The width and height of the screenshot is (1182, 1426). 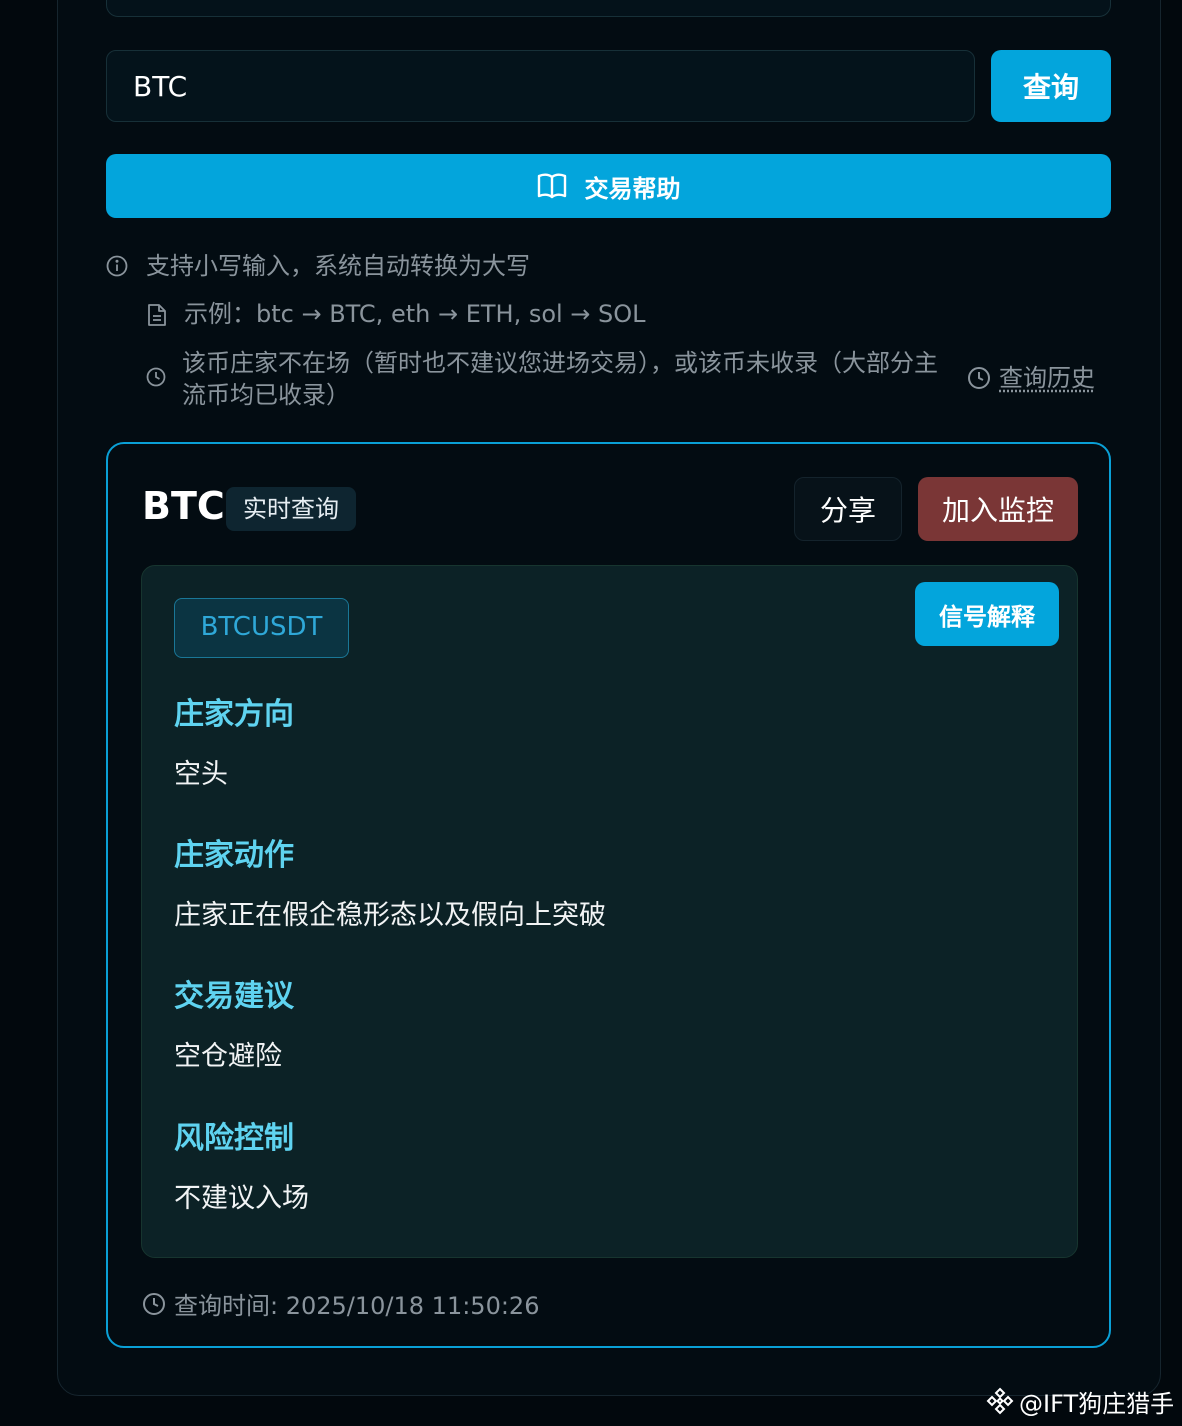 What do you see at coordinates (415, 314) in the screenshot?
I see `hint-example-text: 示例：btc → BTC, eth → ETH, sol → SOL` at bounding box center [415, 314].